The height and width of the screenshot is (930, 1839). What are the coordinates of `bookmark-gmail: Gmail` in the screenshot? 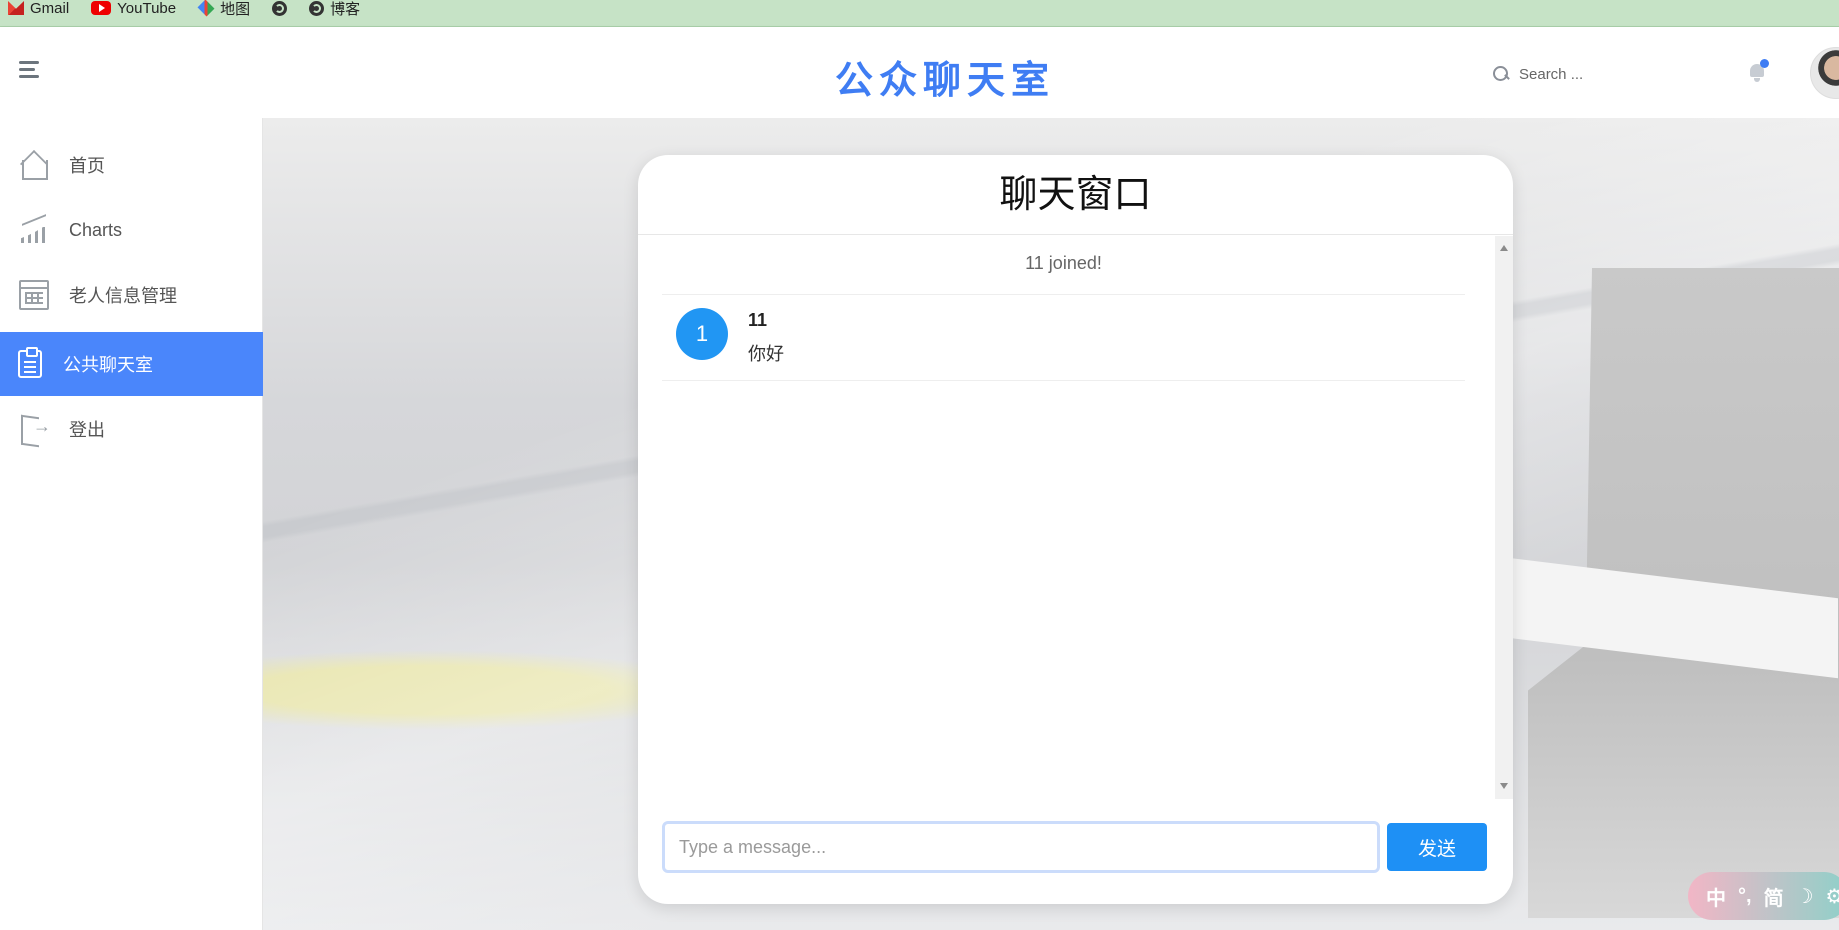 It's located at (38, 8).